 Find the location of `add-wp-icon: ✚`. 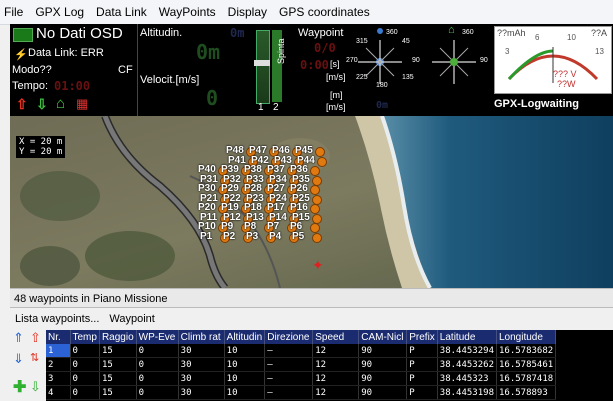

add-wp-icon: ✚ is located at coordinates (19, 388).